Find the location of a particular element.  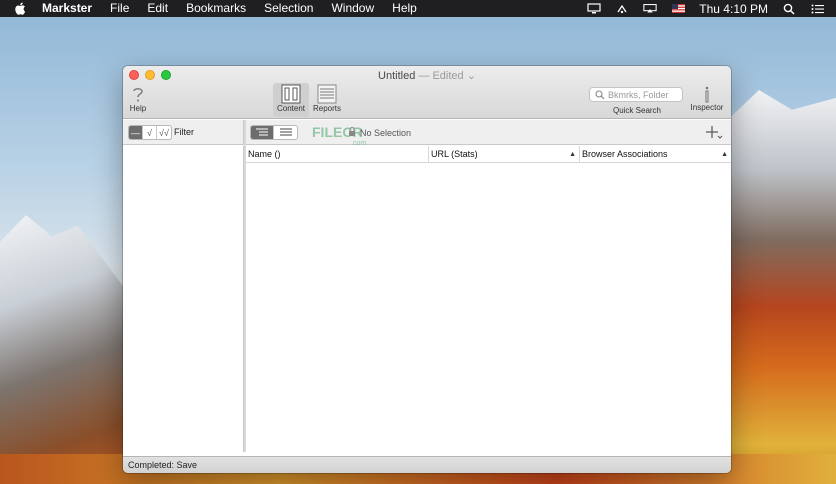

reports-button: Reports is located at coordinates (327, 98).